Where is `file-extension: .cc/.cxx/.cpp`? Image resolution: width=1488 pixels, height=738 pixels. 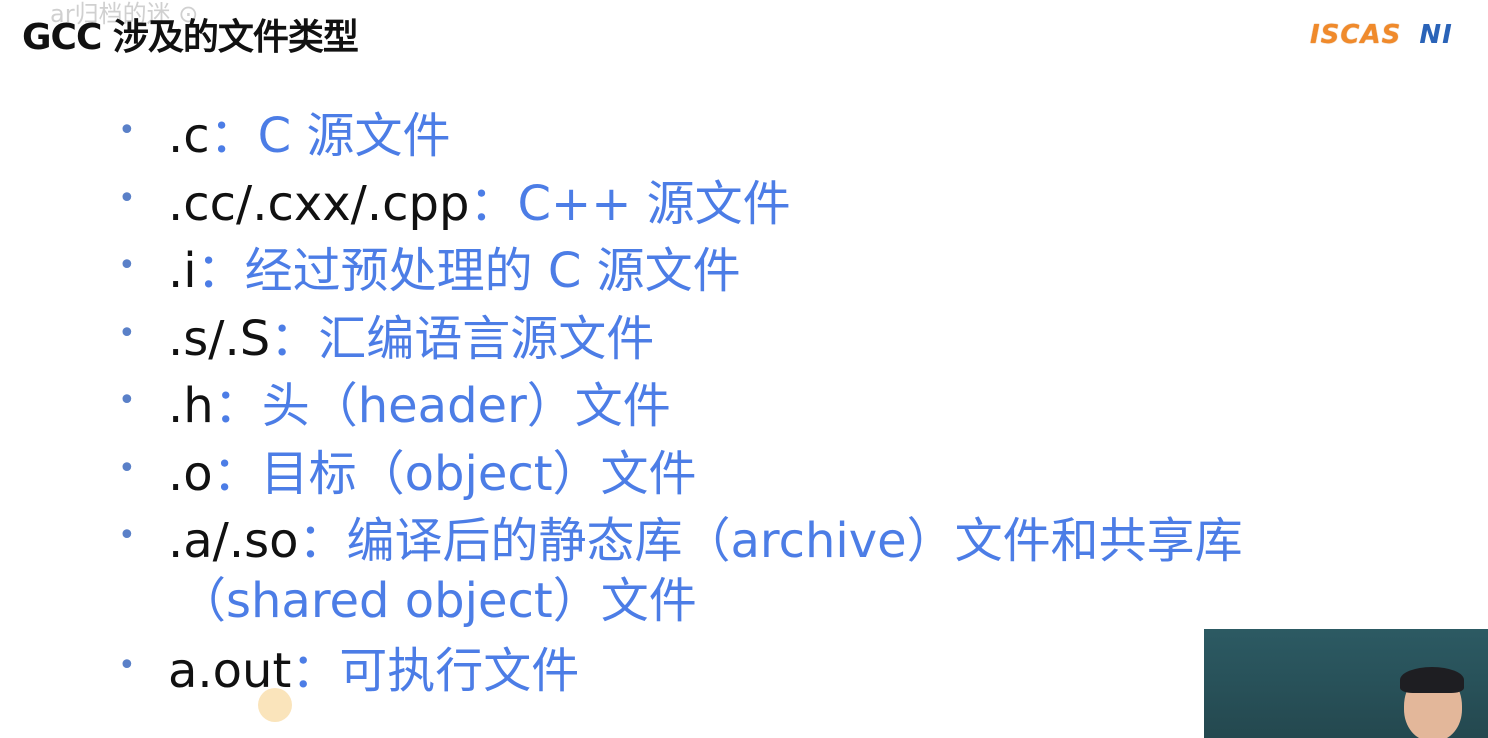
file-extension: .cc/.cxx/.cpp is located at coordinates (319, 203).